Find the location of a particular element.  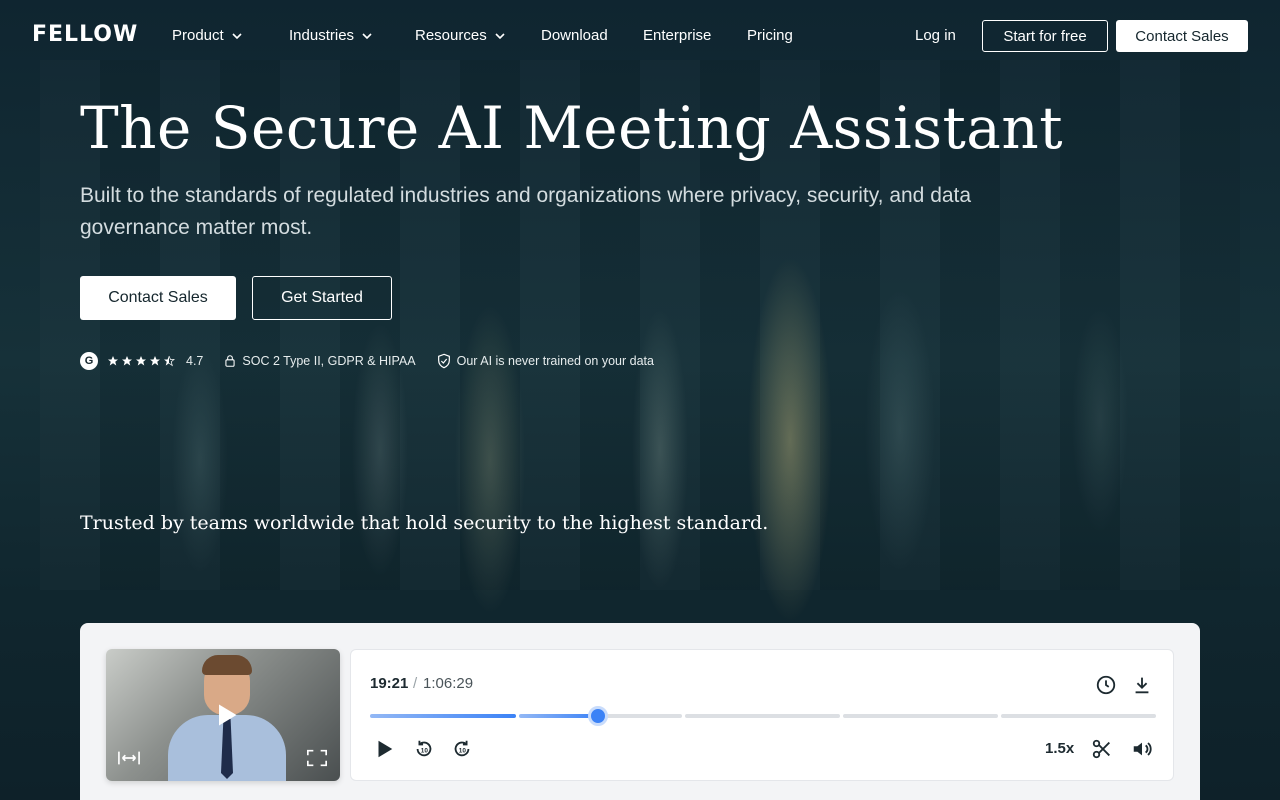

compliance-badge: SOC 2 Type II, GDPR & HIPAA is located at coordinates (319, 361).